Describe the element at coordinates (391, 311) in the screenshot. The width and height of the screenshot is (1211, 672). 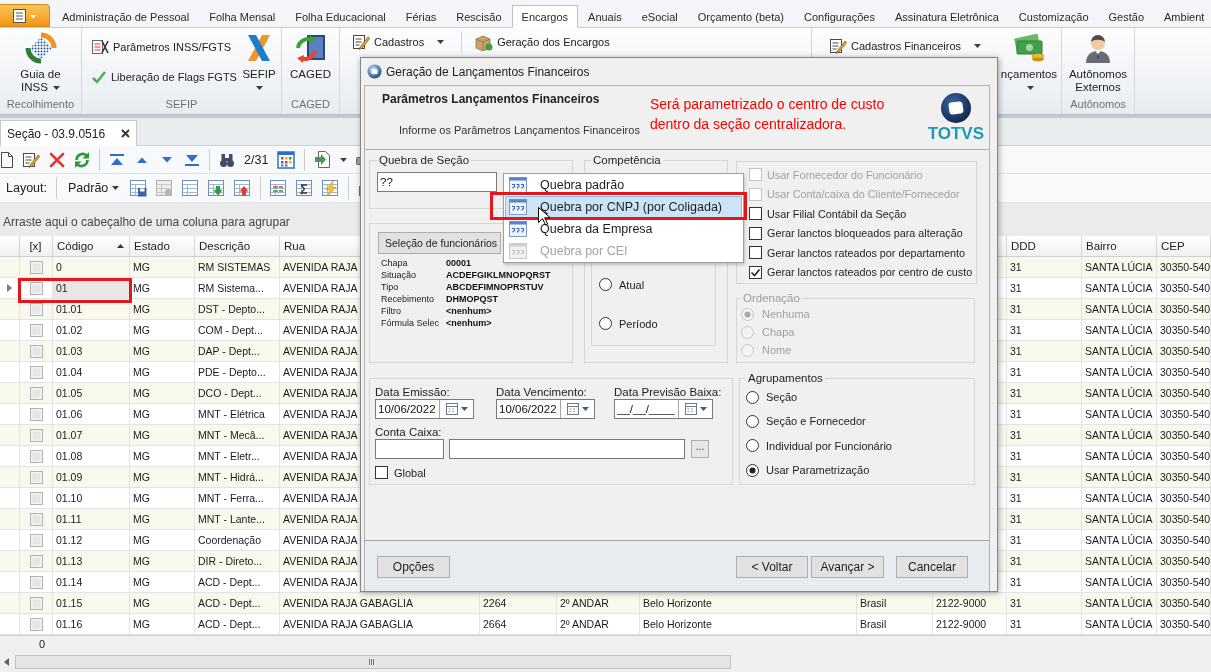
I see `field-label: Filtro` at that location.